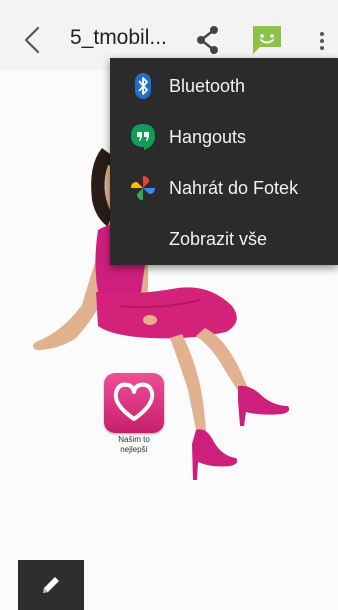 The height and width of the screenshot is (610, 338). I want to click on messaging-button, so click(267, 40).